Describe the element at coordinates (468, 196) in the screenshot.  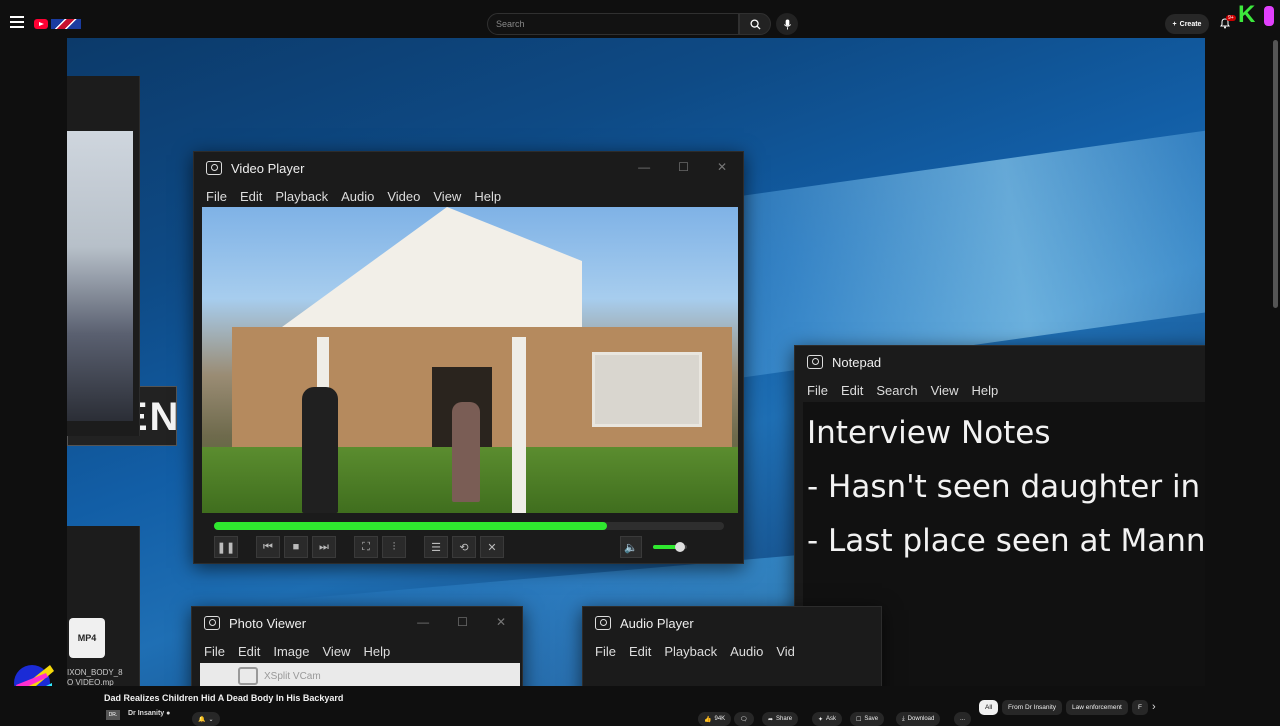
I see `video-player-menu: File Edit Playback Audio Video View Help` at that location.